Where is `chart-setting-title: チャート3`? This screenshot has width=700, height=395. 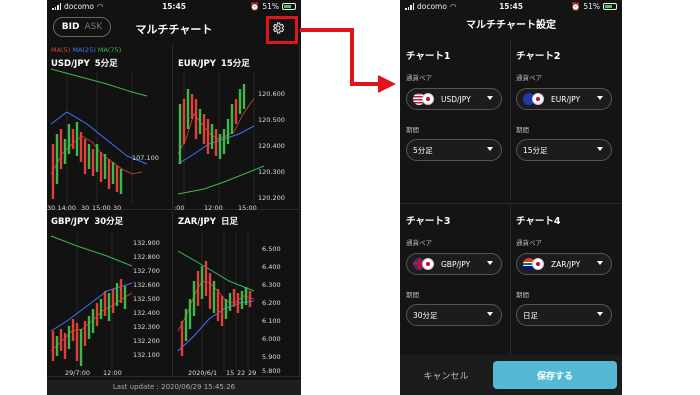 chart-setting-title: チャート3 is located at coordinates (428, 221).